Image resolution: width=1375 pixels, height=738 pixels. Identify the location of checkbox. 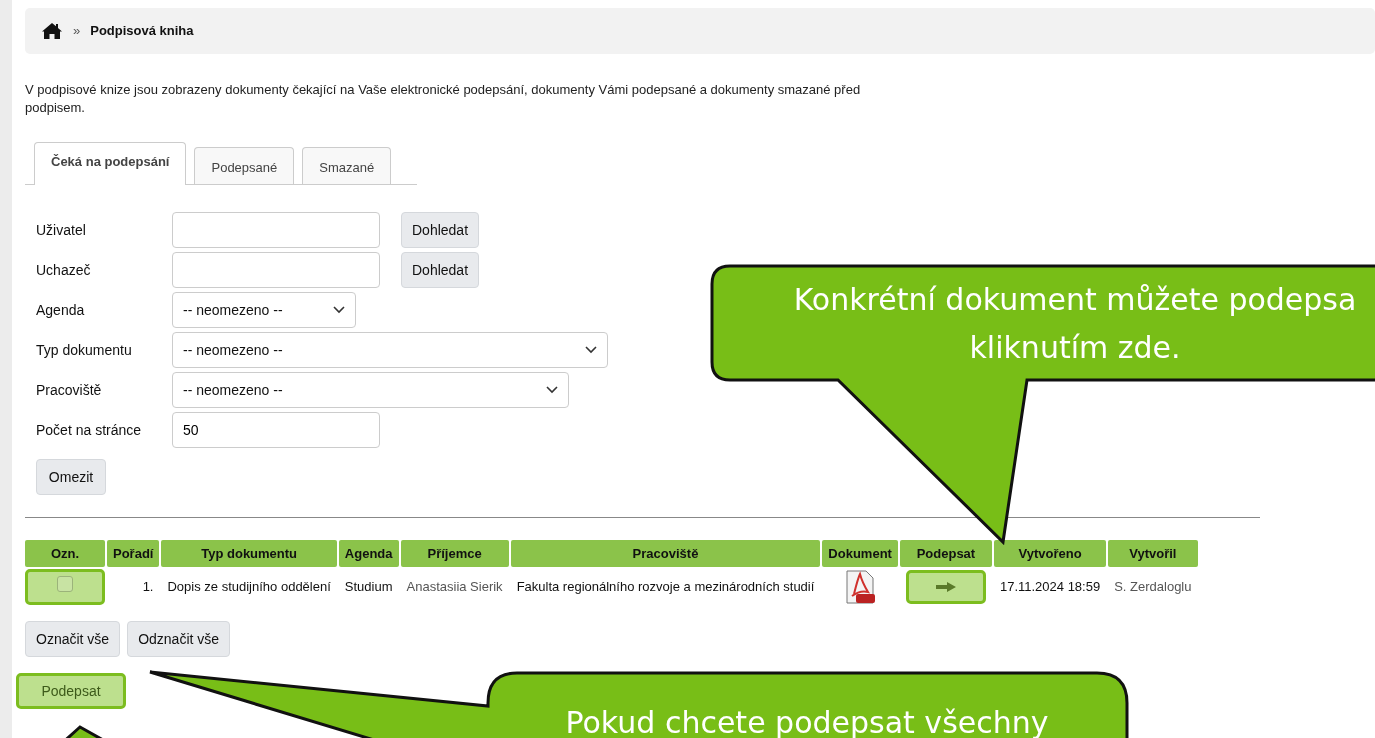
(65, 584).